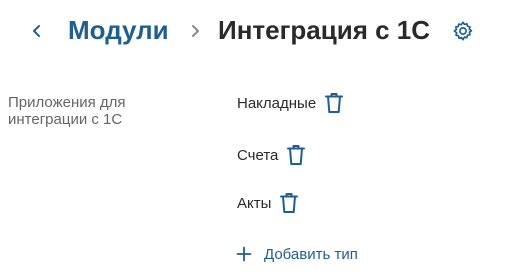  Describe the element at coordinates (277, 103) in the screenshot. I see `item-label: Накладные` at that location.